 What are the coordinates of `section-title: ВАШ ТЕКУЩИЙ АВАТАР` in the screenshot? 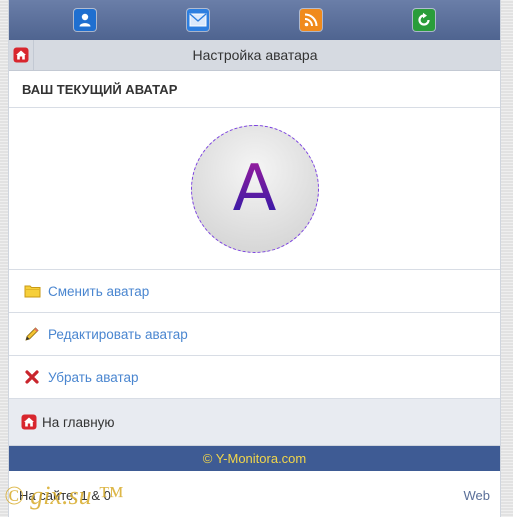 It's located at (254, 89).